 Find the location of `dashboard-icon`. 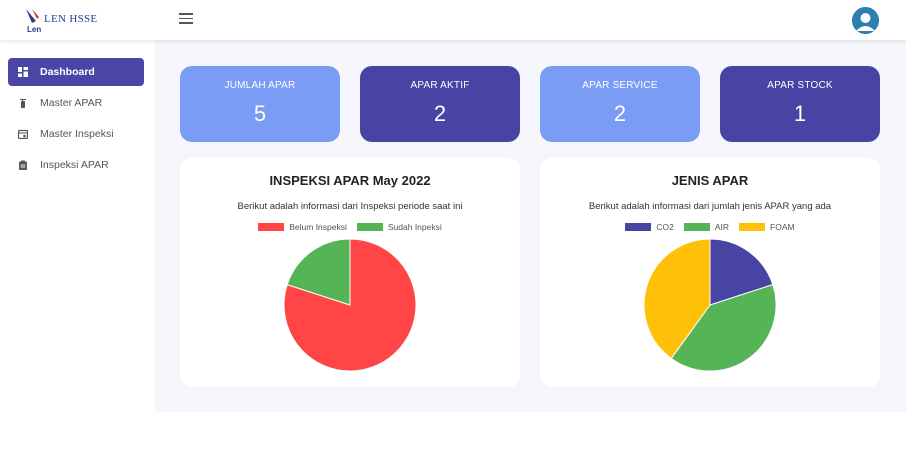

dashboard-icon is located at coordinates (23, 72).